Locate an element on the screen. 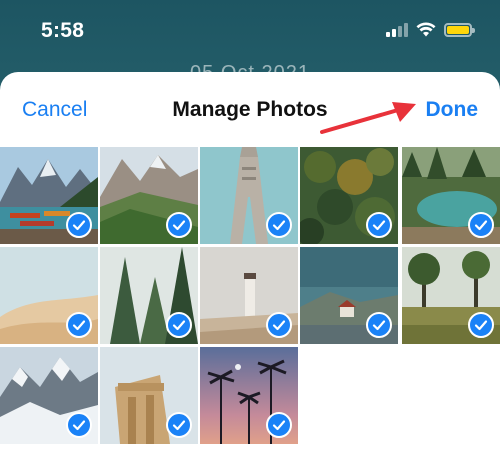 Image resolution: width=500 pixels, height=466 pixels. cellular-signal-icon is located at coordinates (397, 29).